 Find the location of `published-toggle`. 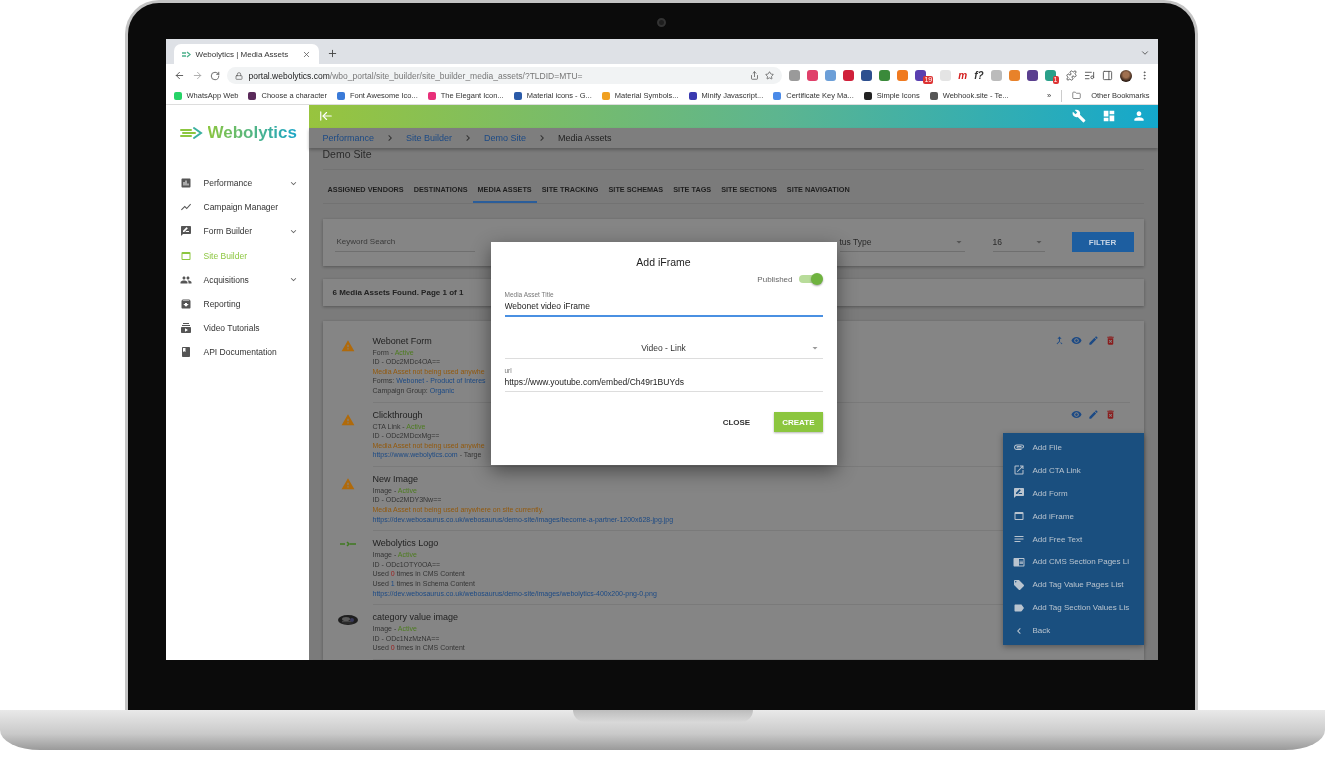

published-toggle is located at coordinates (810, 279).